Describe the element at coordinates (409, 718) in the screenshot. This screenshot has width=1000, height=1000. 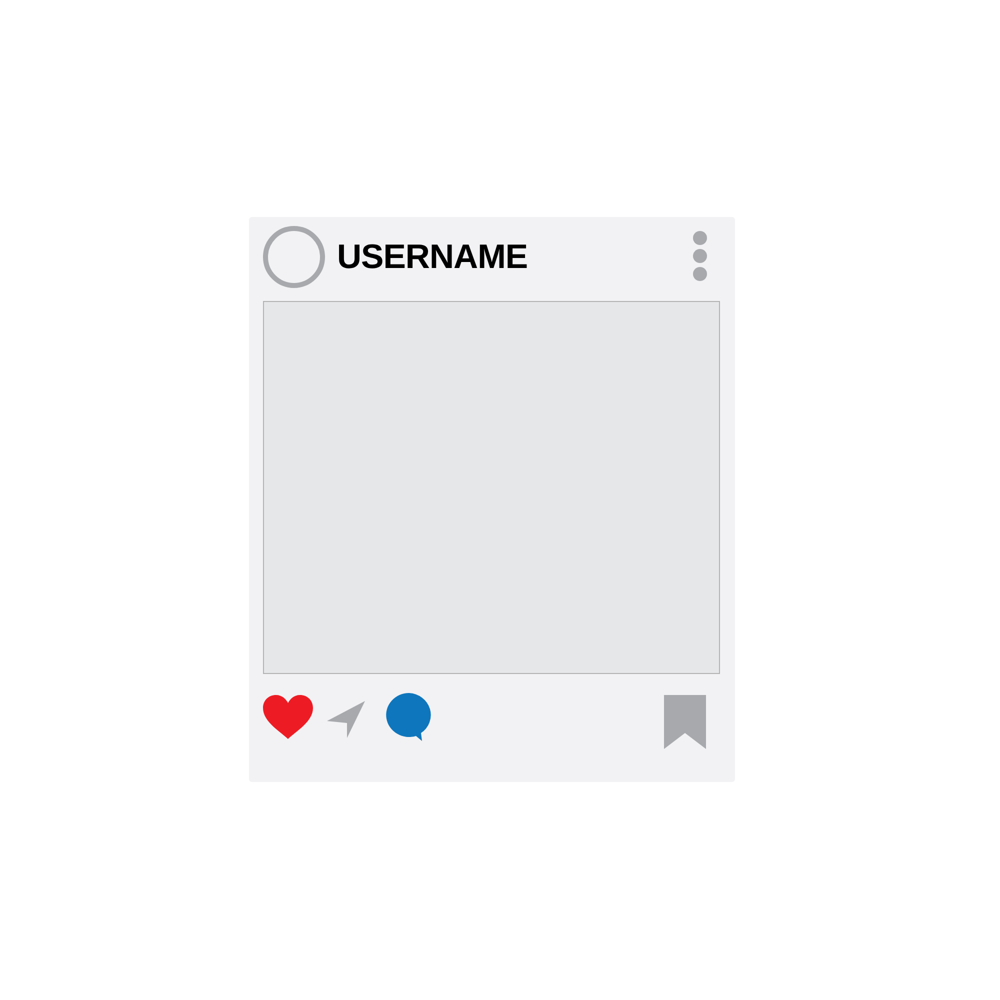
I see `comment-button` at that location.